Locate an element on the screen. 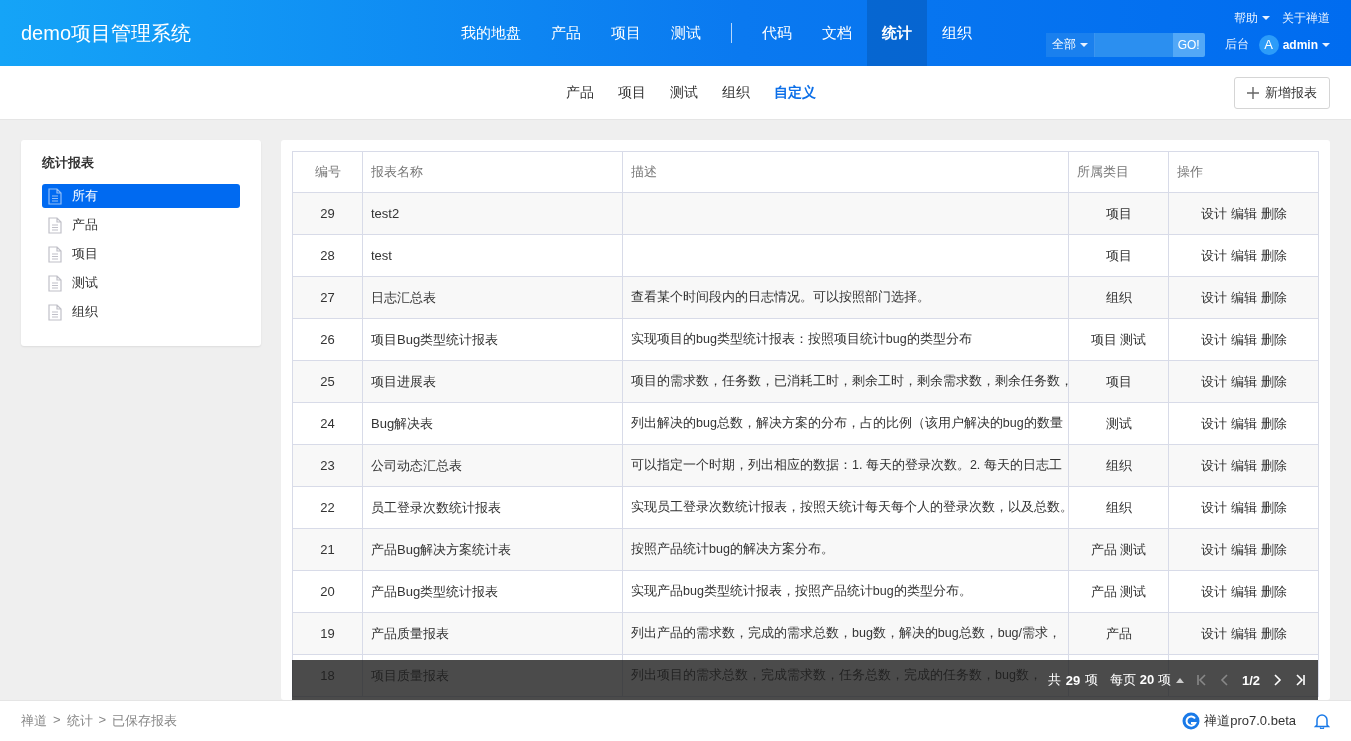 Image resolution: width=1351 pixels, height=741 pixels. report-name: test is located at coordinates (381, 255).